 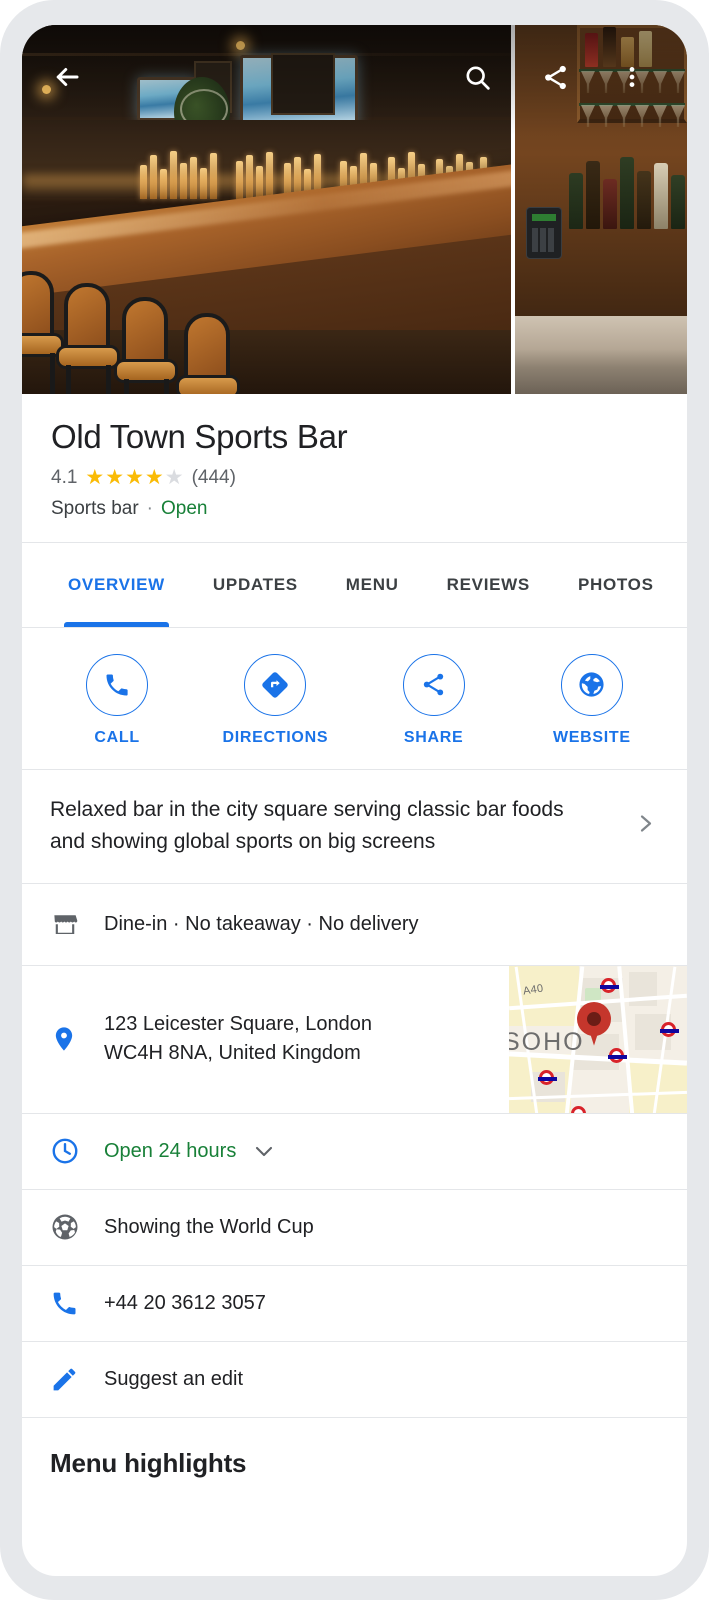 What do you see at coordinates (77, 1039) in the screenshot?
I see `location-pin-icon` at bounding box center [77, 1039].